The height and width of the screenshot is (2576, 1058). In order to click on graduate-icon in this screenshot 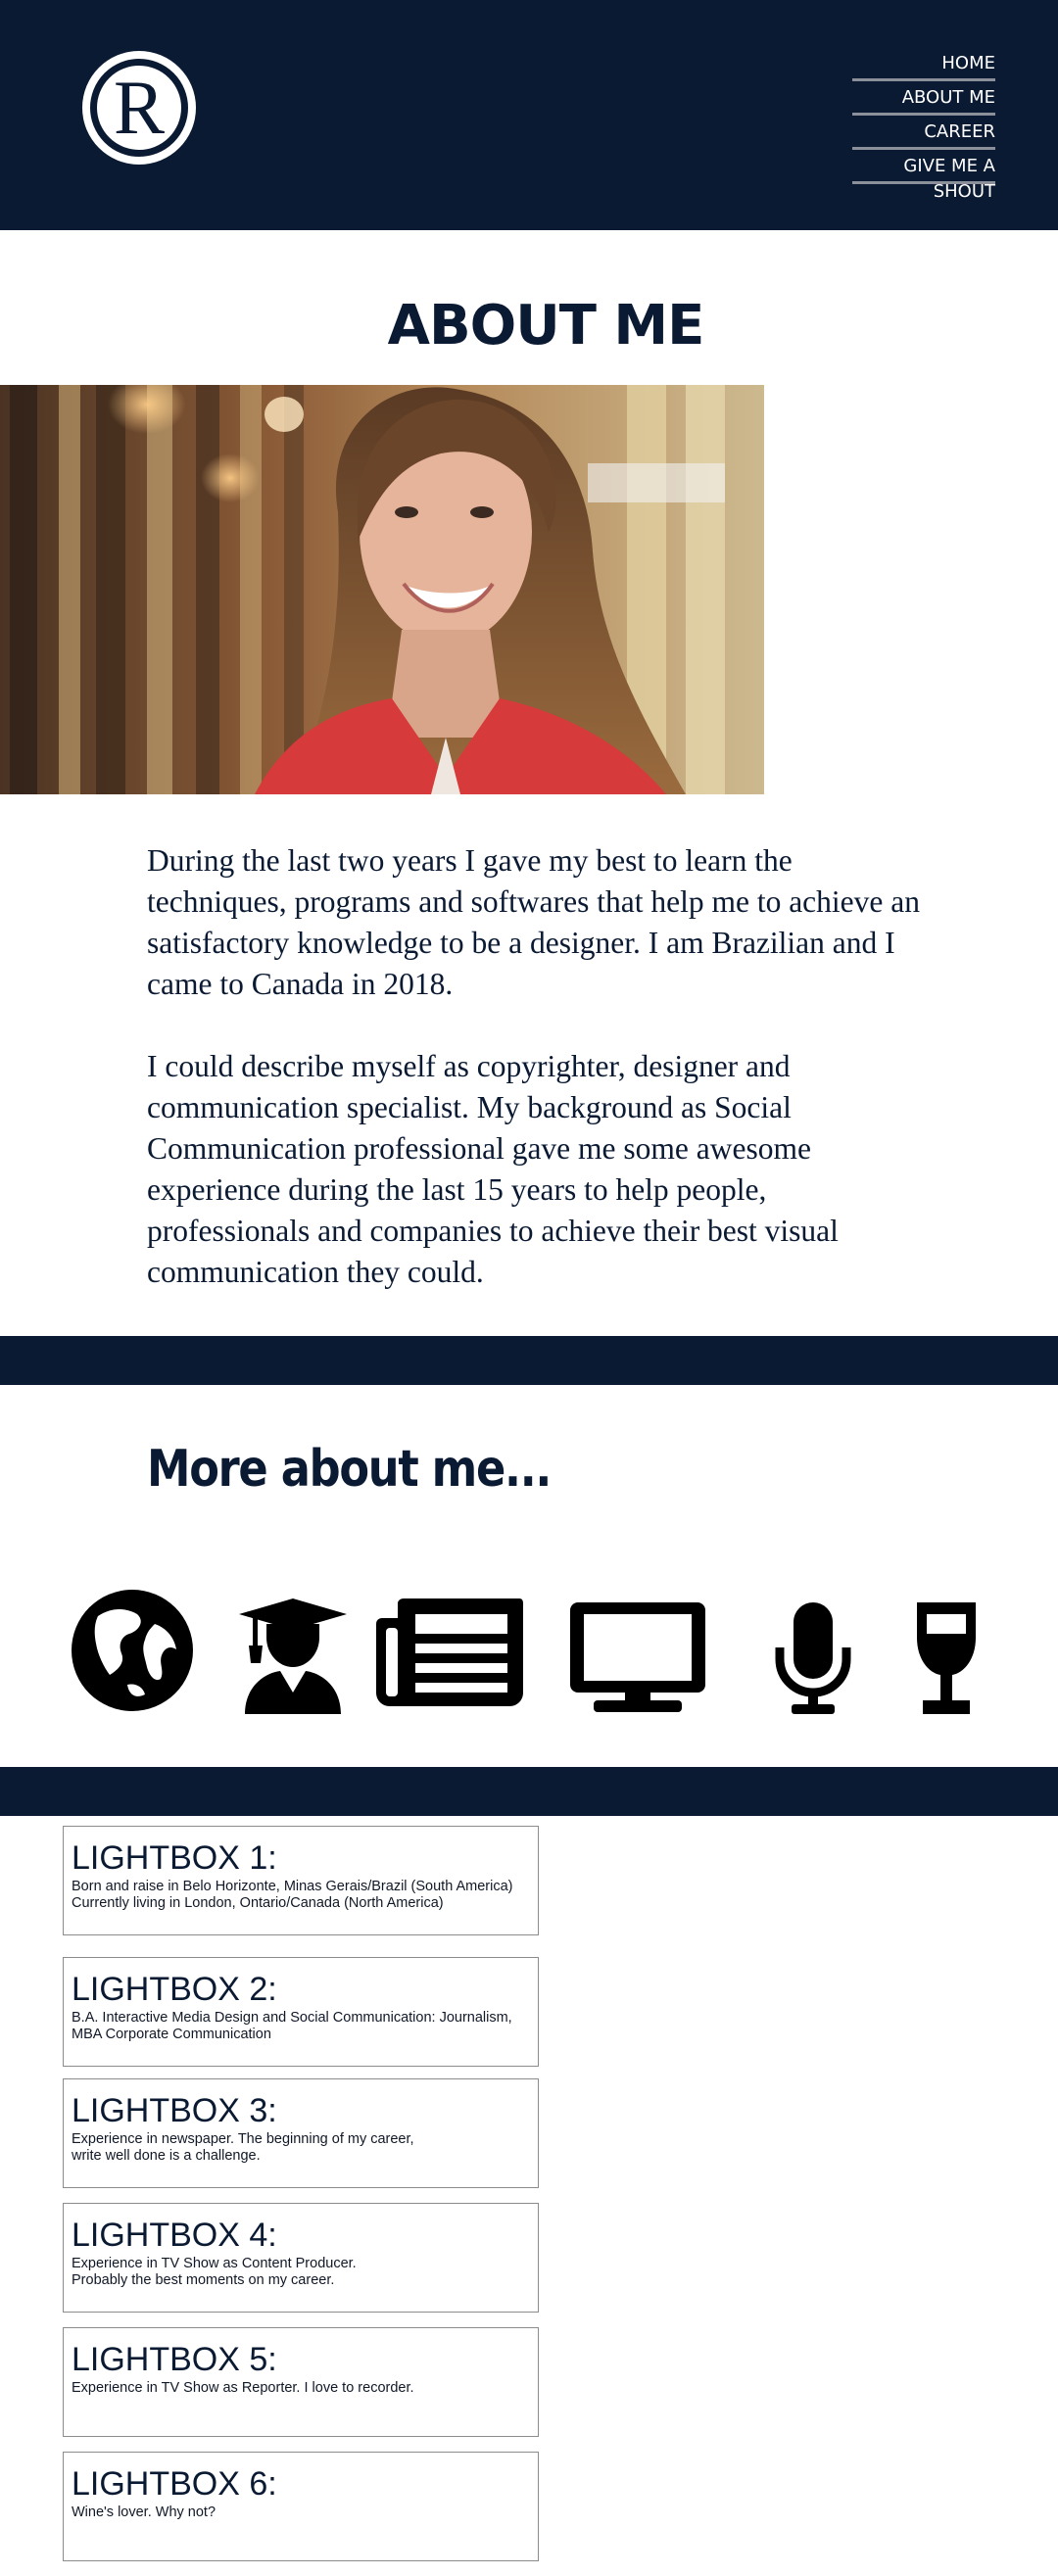, I will do `click(293, 1646)`.